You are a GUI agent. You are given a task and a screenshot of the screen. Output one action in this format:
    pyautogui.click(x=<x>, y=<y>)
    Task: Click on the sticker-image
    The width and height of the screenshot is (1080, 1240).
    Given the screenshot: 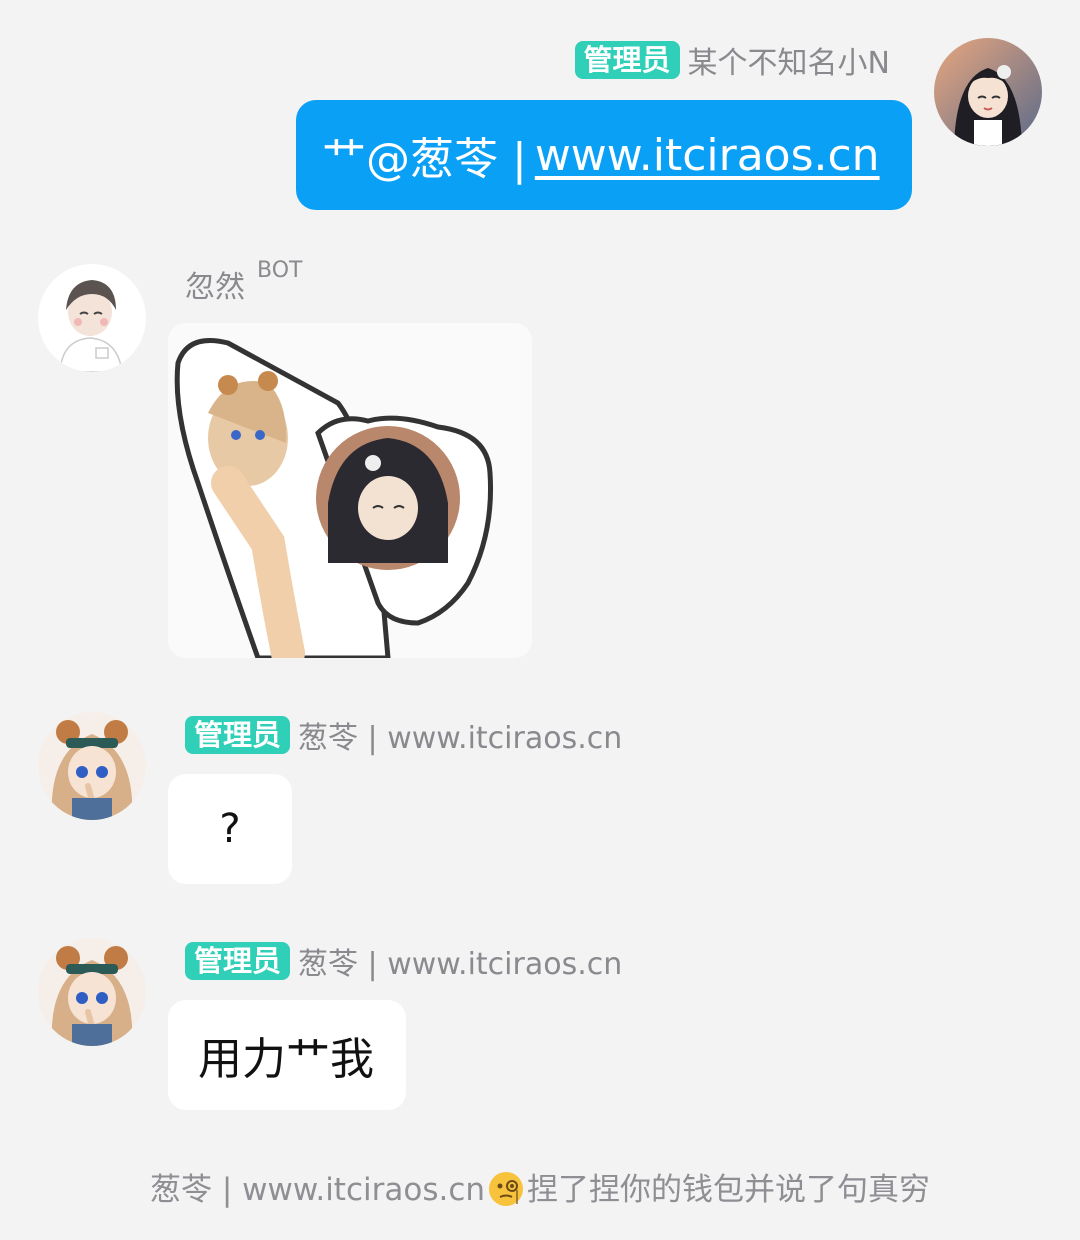 What is the action you would take?
    pyautogui.click(x=350, y=490)
    